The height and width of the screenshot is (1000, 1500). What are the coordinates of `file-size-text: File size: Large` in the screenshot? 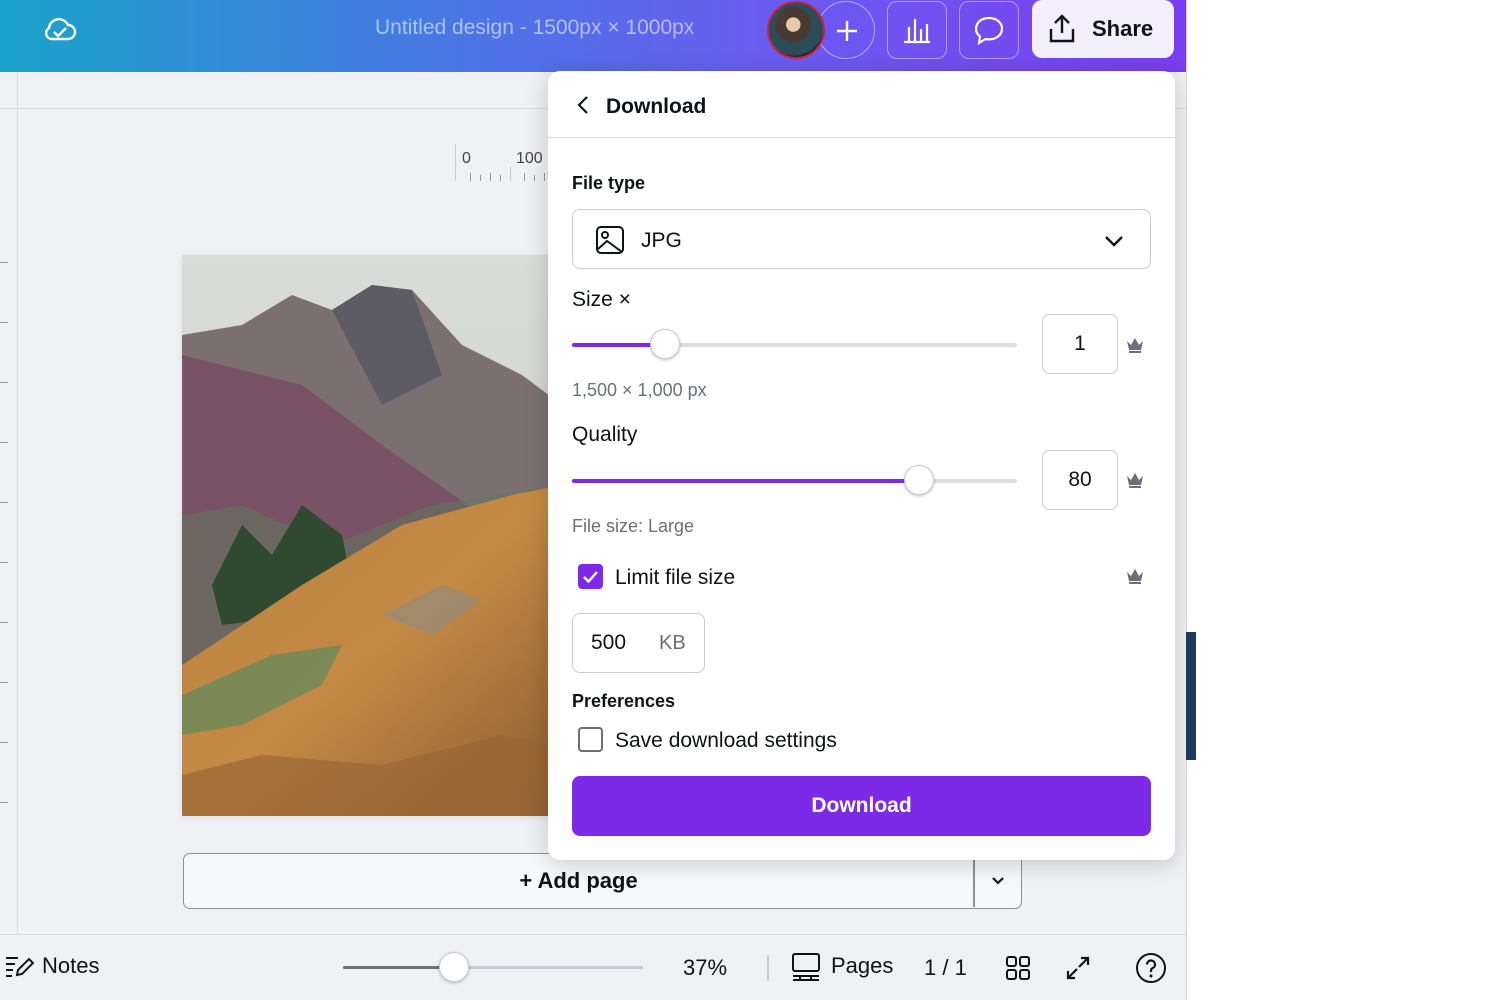 It's located at (633, 526).